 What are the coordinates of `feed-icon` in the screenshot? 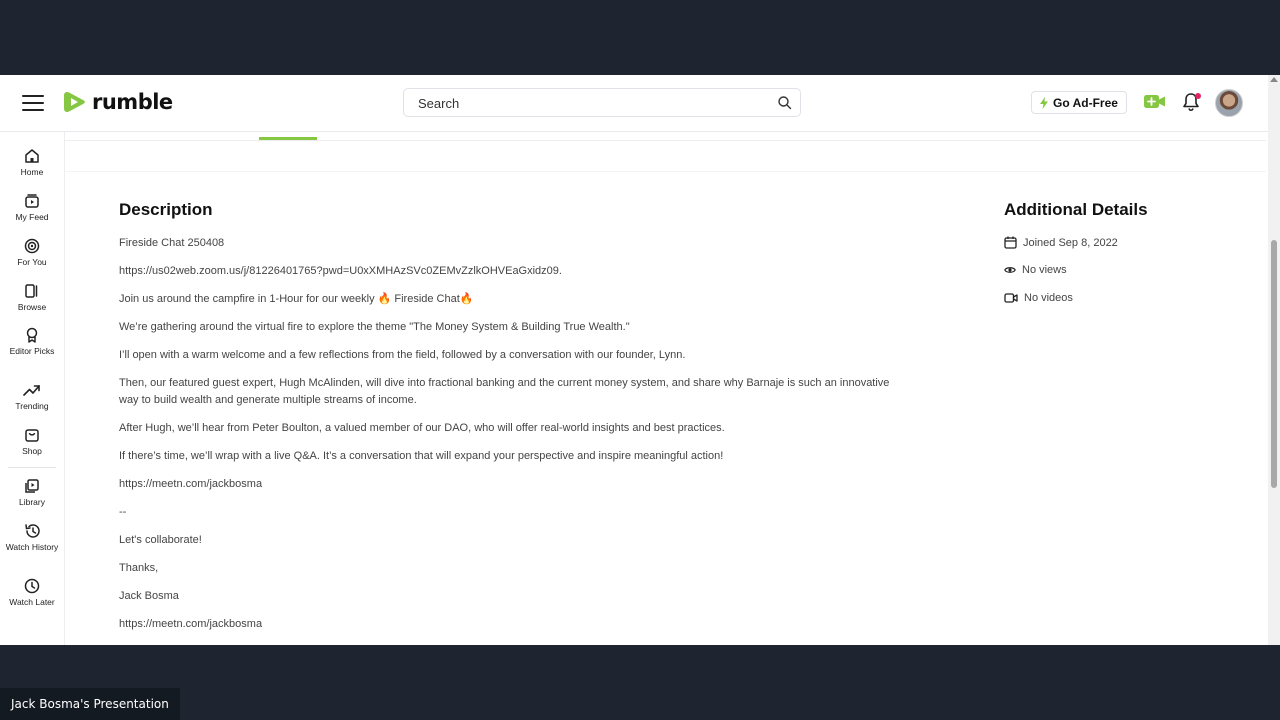 It's located at (32, 201).